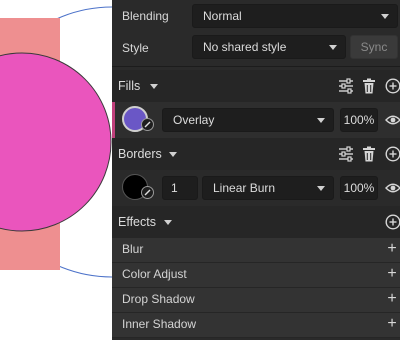 This screenshot has width=400, height=340. I want to click on fill-opacity-field: 100%, so click(359, 120).